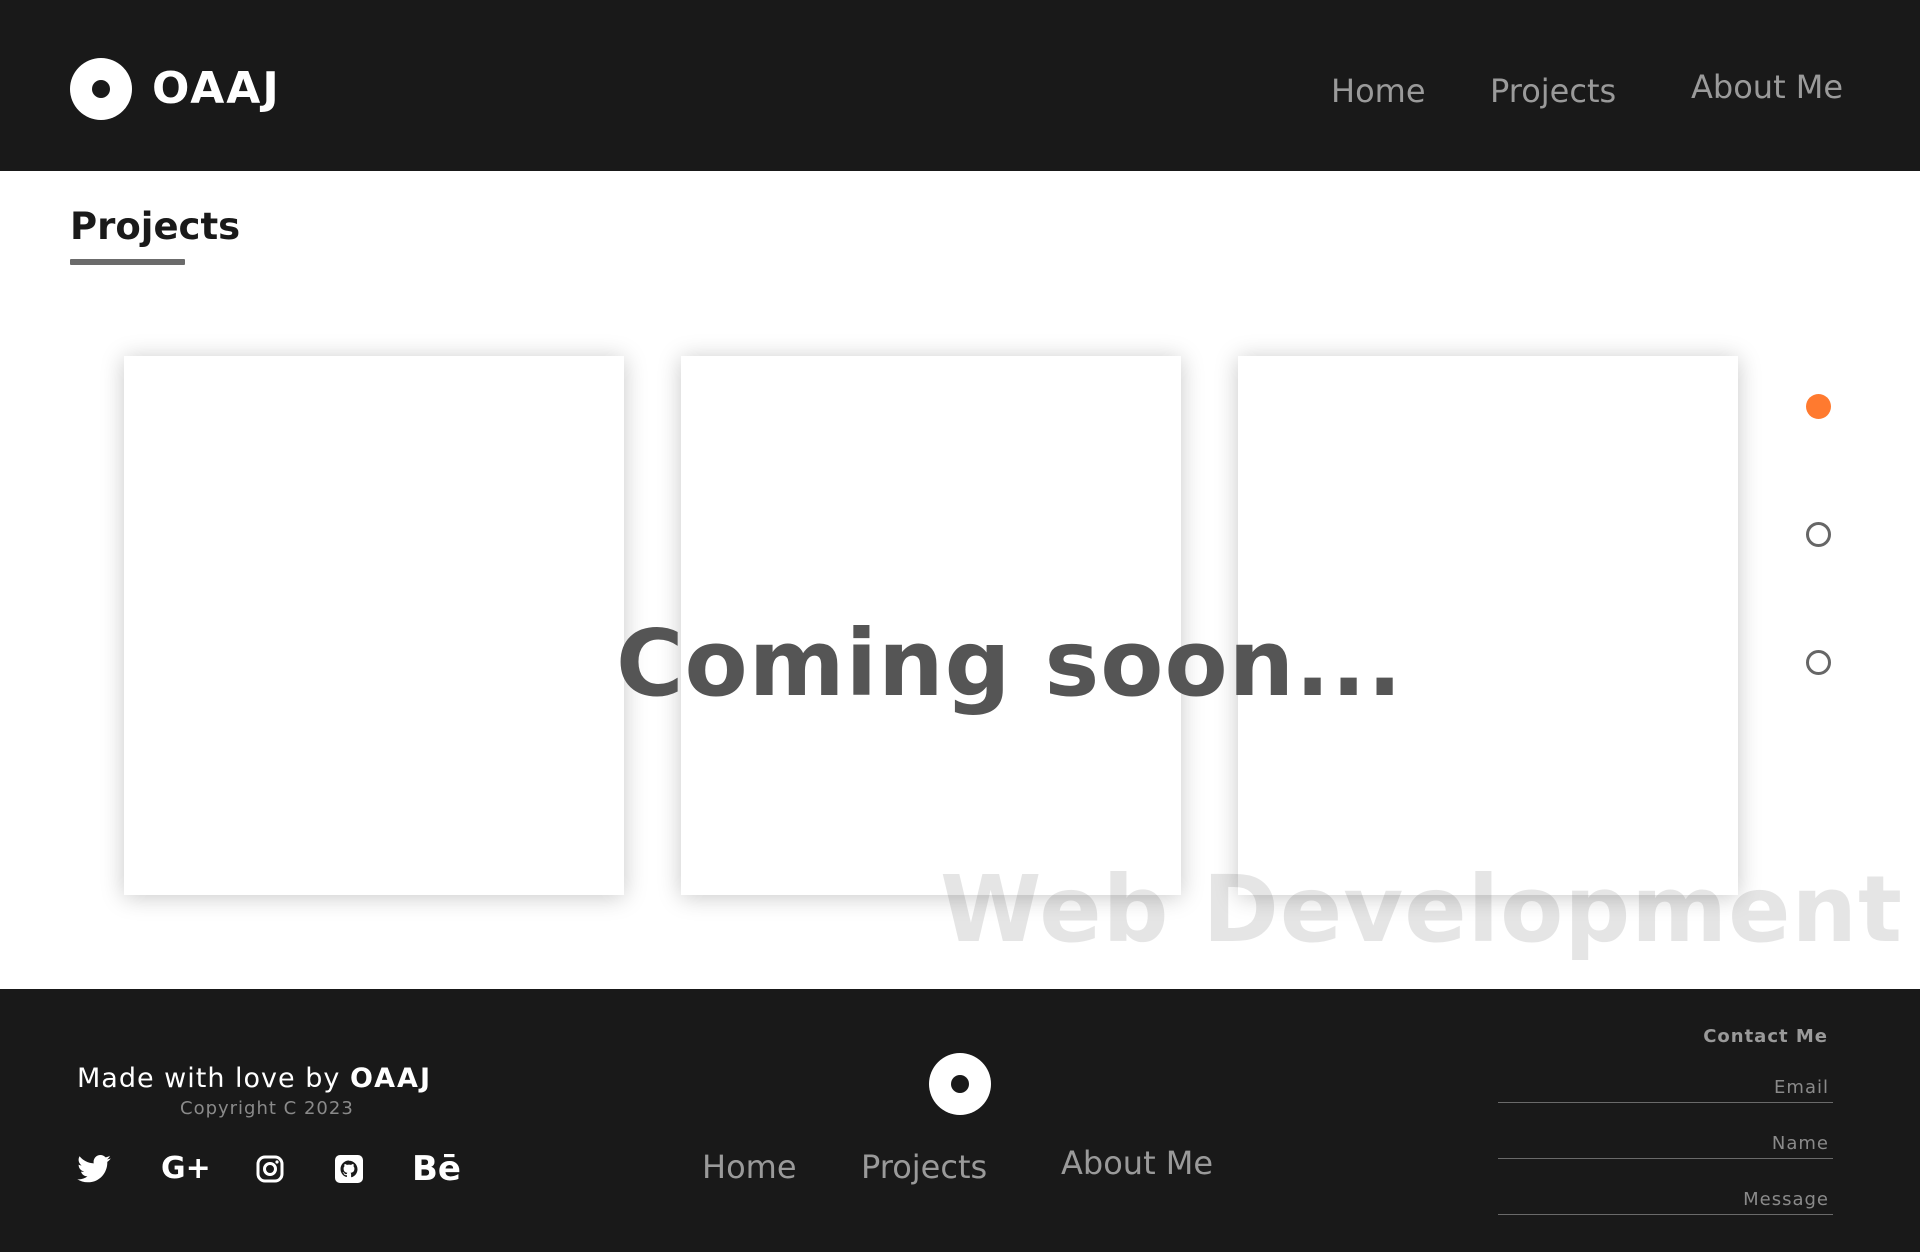  I want to click on google-plus-icon: G+, so click(186, 1168).